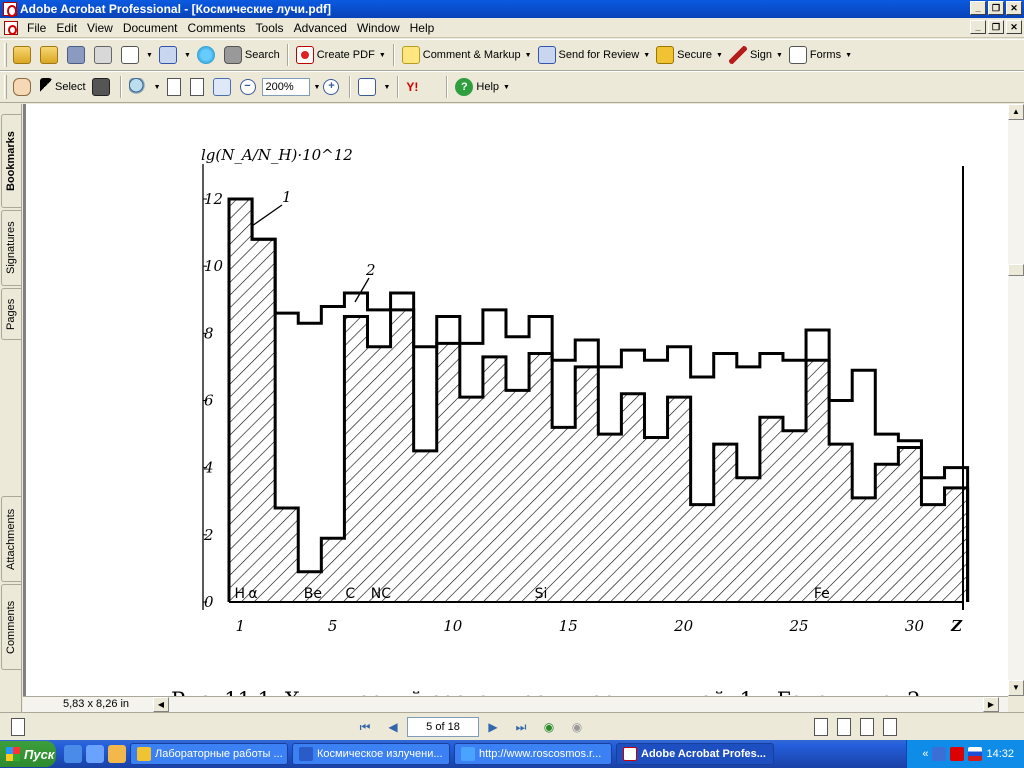  I want to click on menu-edit: Edit, so click(66, 28).